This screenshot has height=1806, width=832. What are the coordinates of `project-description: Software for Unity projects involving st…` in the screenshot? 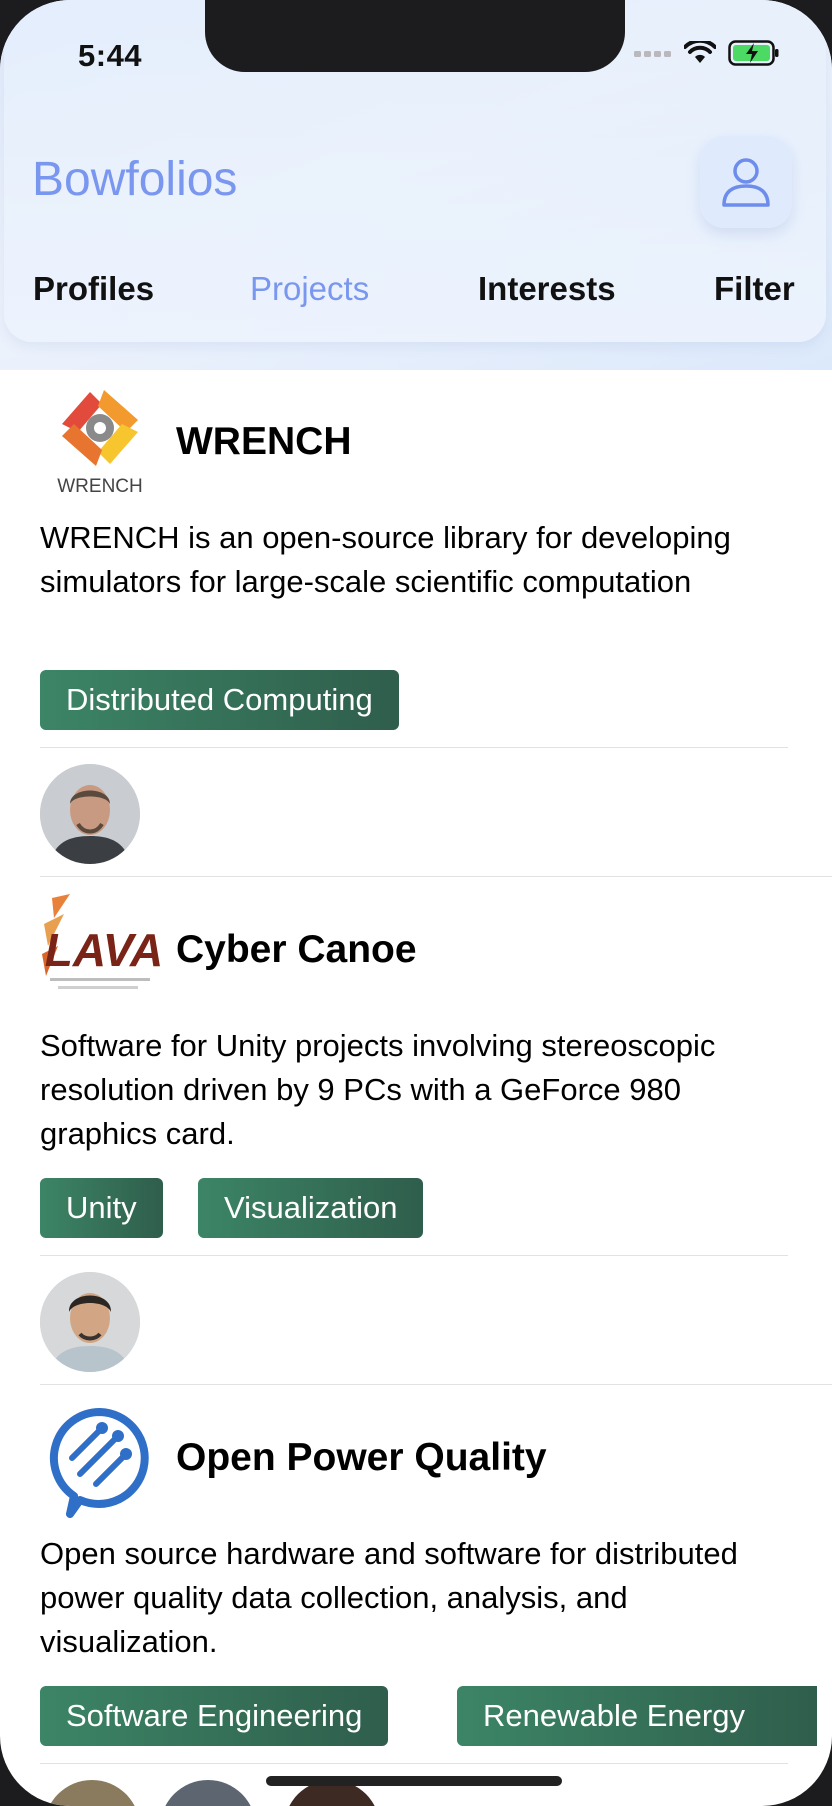 It's located at (378, 1089).